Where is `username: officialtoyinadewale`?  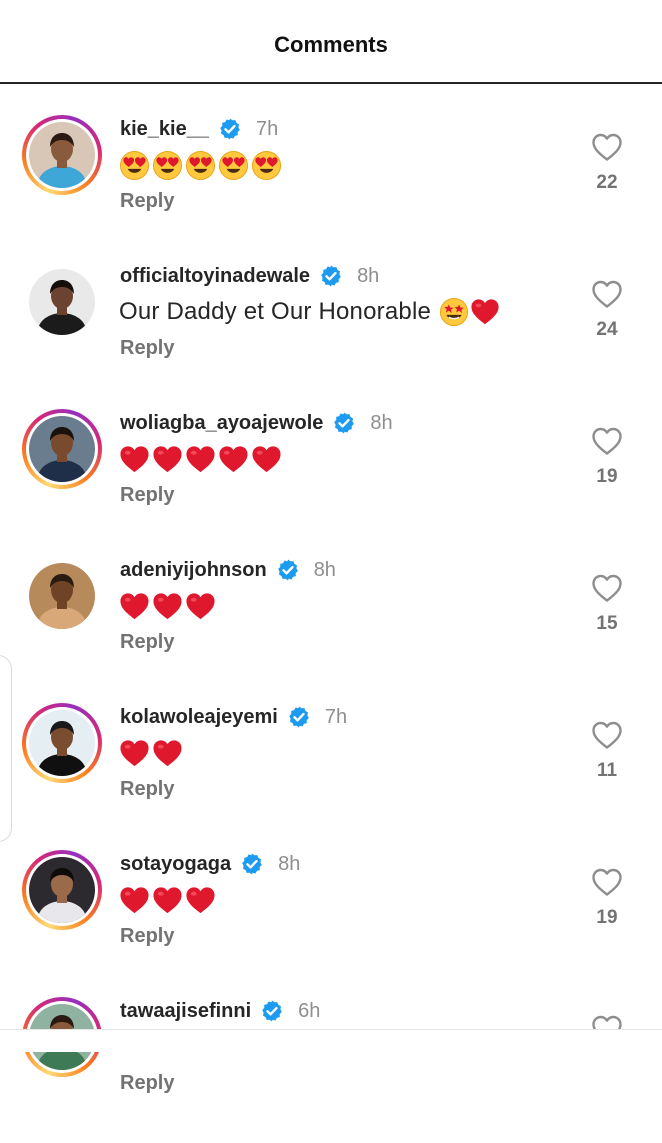 username: officialtoyinadewale is located at coordinates (215, 276).